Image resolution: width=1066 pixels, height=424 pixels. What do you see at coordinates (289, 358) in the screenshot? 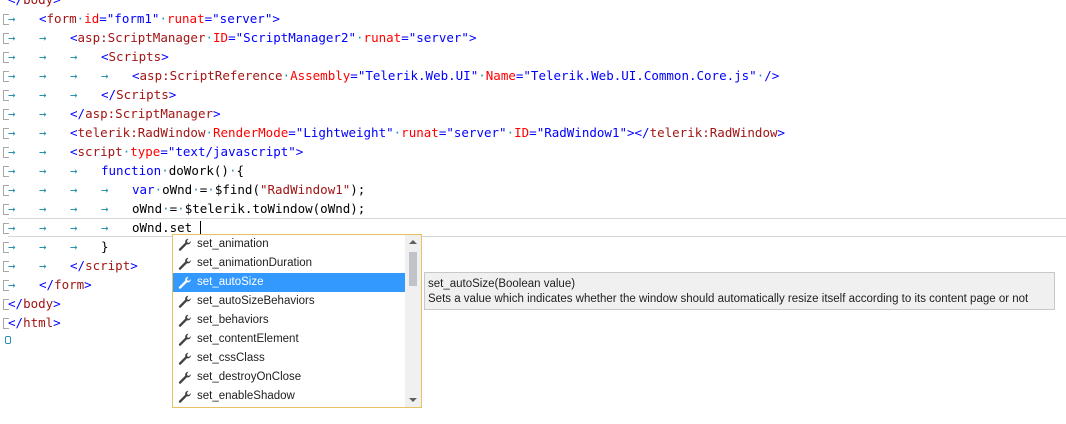
I see `completion-item: set_cssClass` at bounding box center [289, 358].